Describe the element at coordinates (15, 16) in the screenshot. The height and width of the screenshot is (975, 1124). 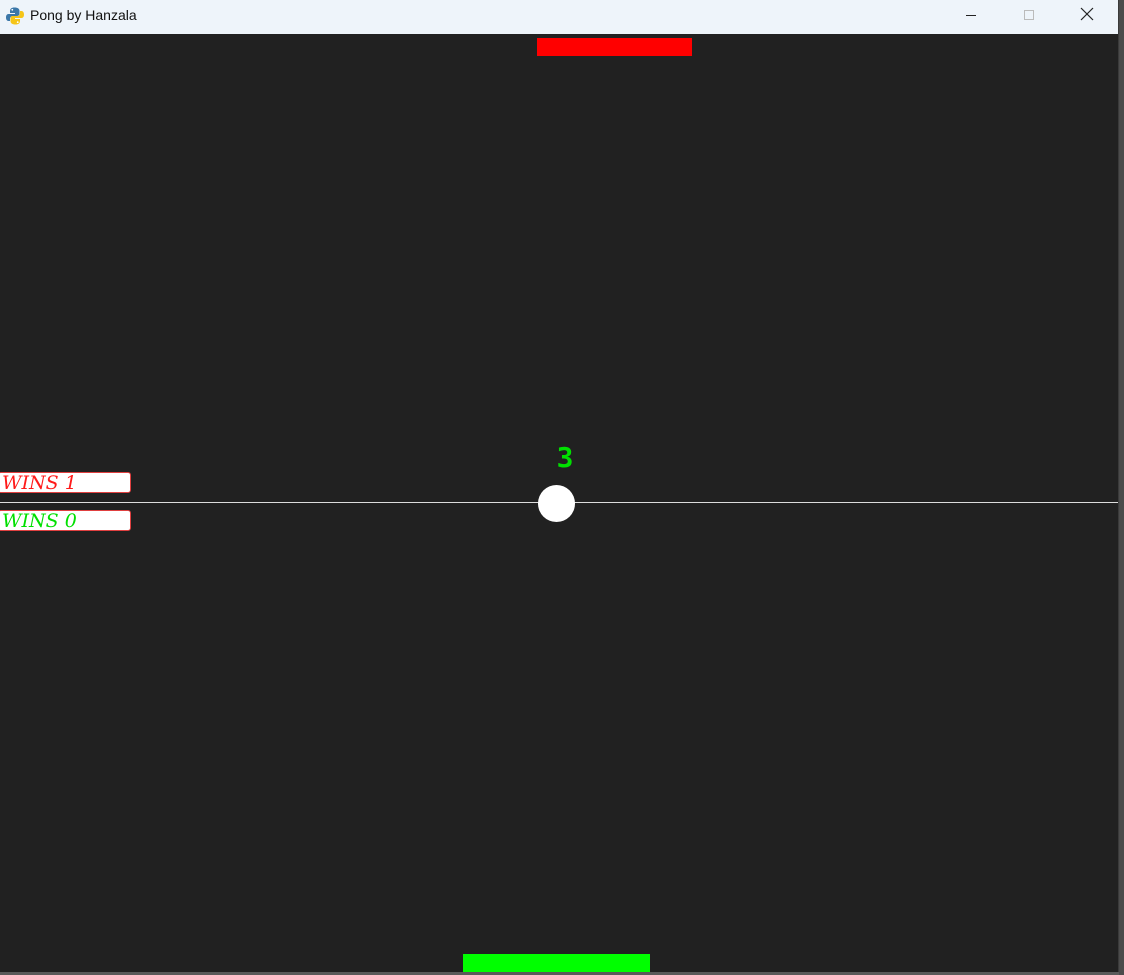
I see `python-snake-icon` at that location.